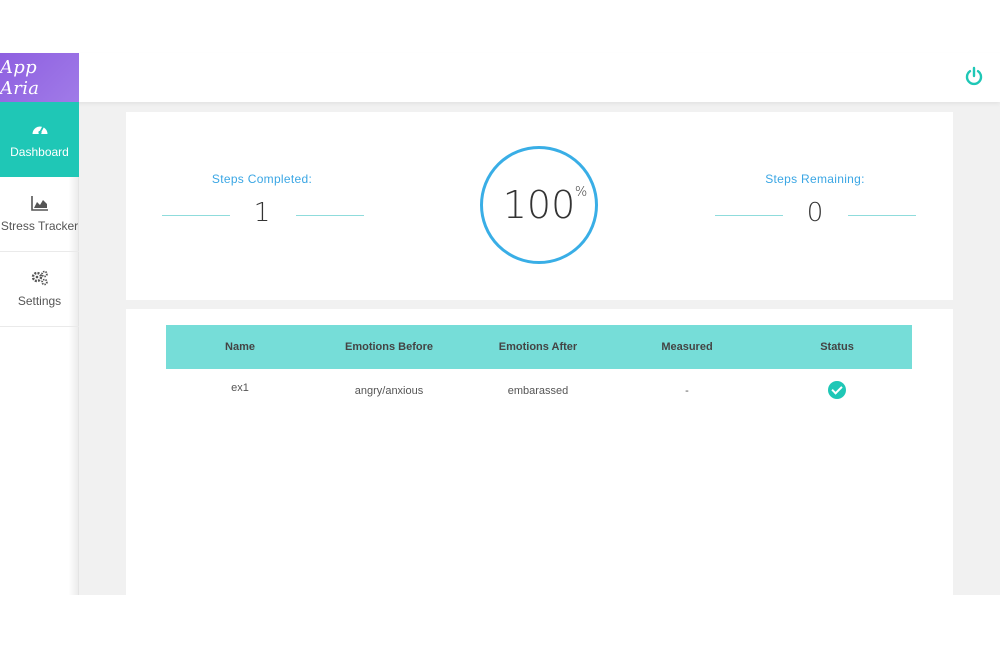  I want to click on steps-completed-label: Steps Completed:, so click(262, 179).